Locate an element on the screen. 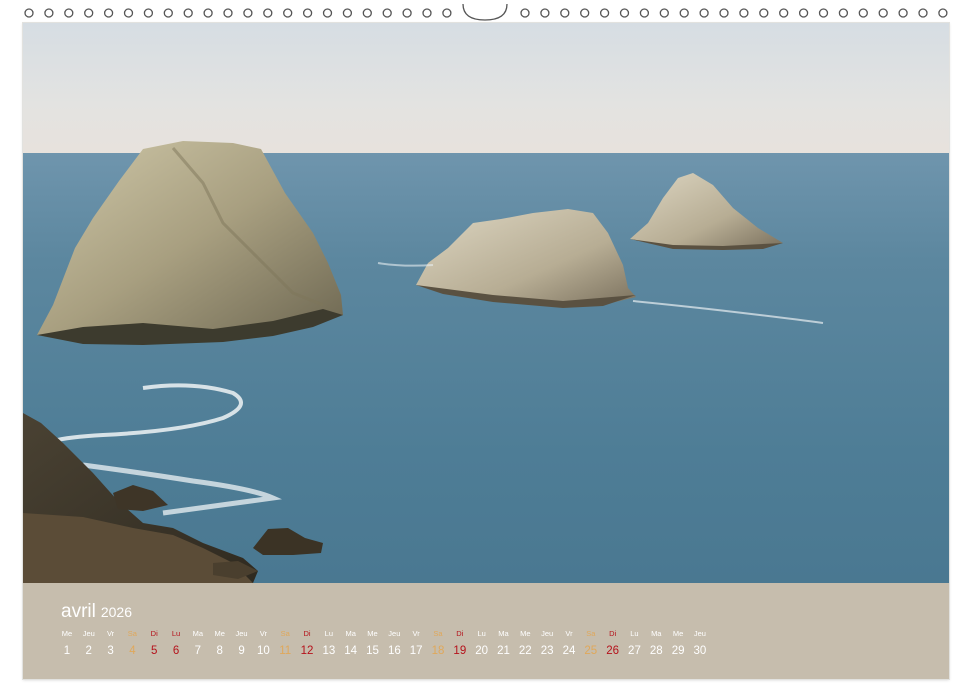  day-cell: Jeu 23 is located at coordinates (547, 647).